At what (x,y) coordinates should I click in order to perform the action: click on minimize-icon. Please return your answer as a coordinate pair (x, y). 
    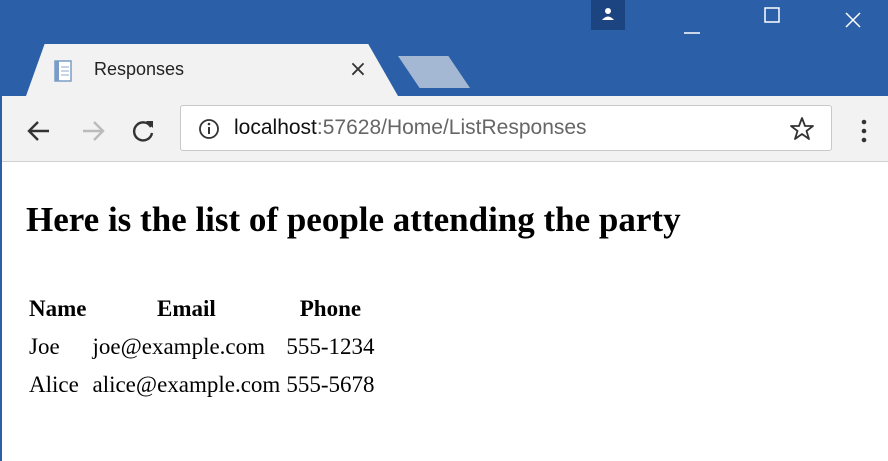
    Looking at the image, I should click on (692, 33).